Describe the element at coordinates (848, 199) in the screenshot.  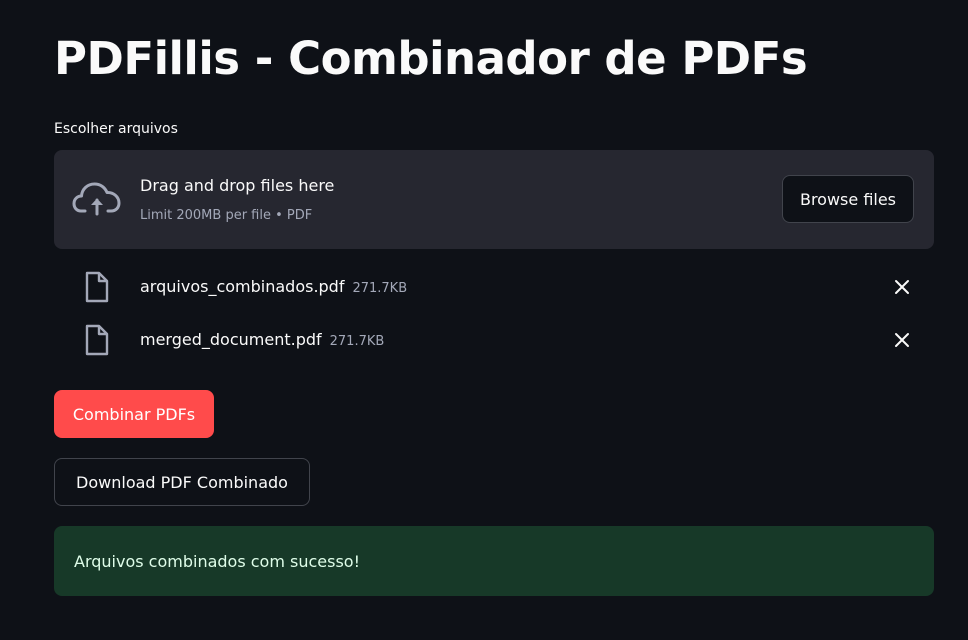
I see `browse-files-button: Browse files` at that location.